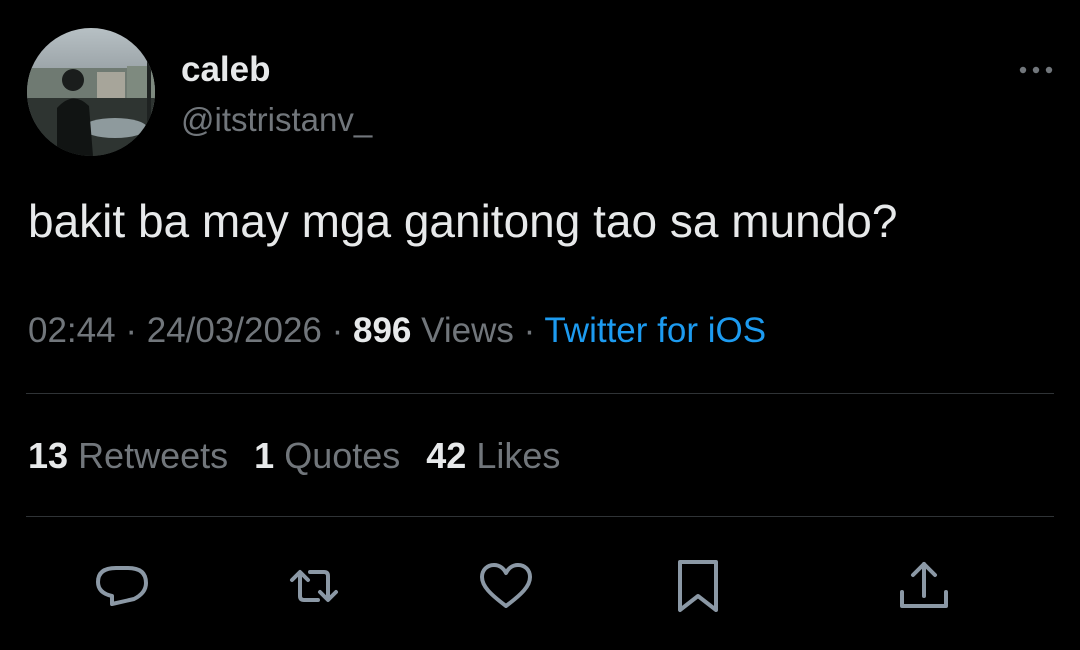 This screenshot has width=1080, height=650. I want to click on views-label: Views, so click(467, 330).